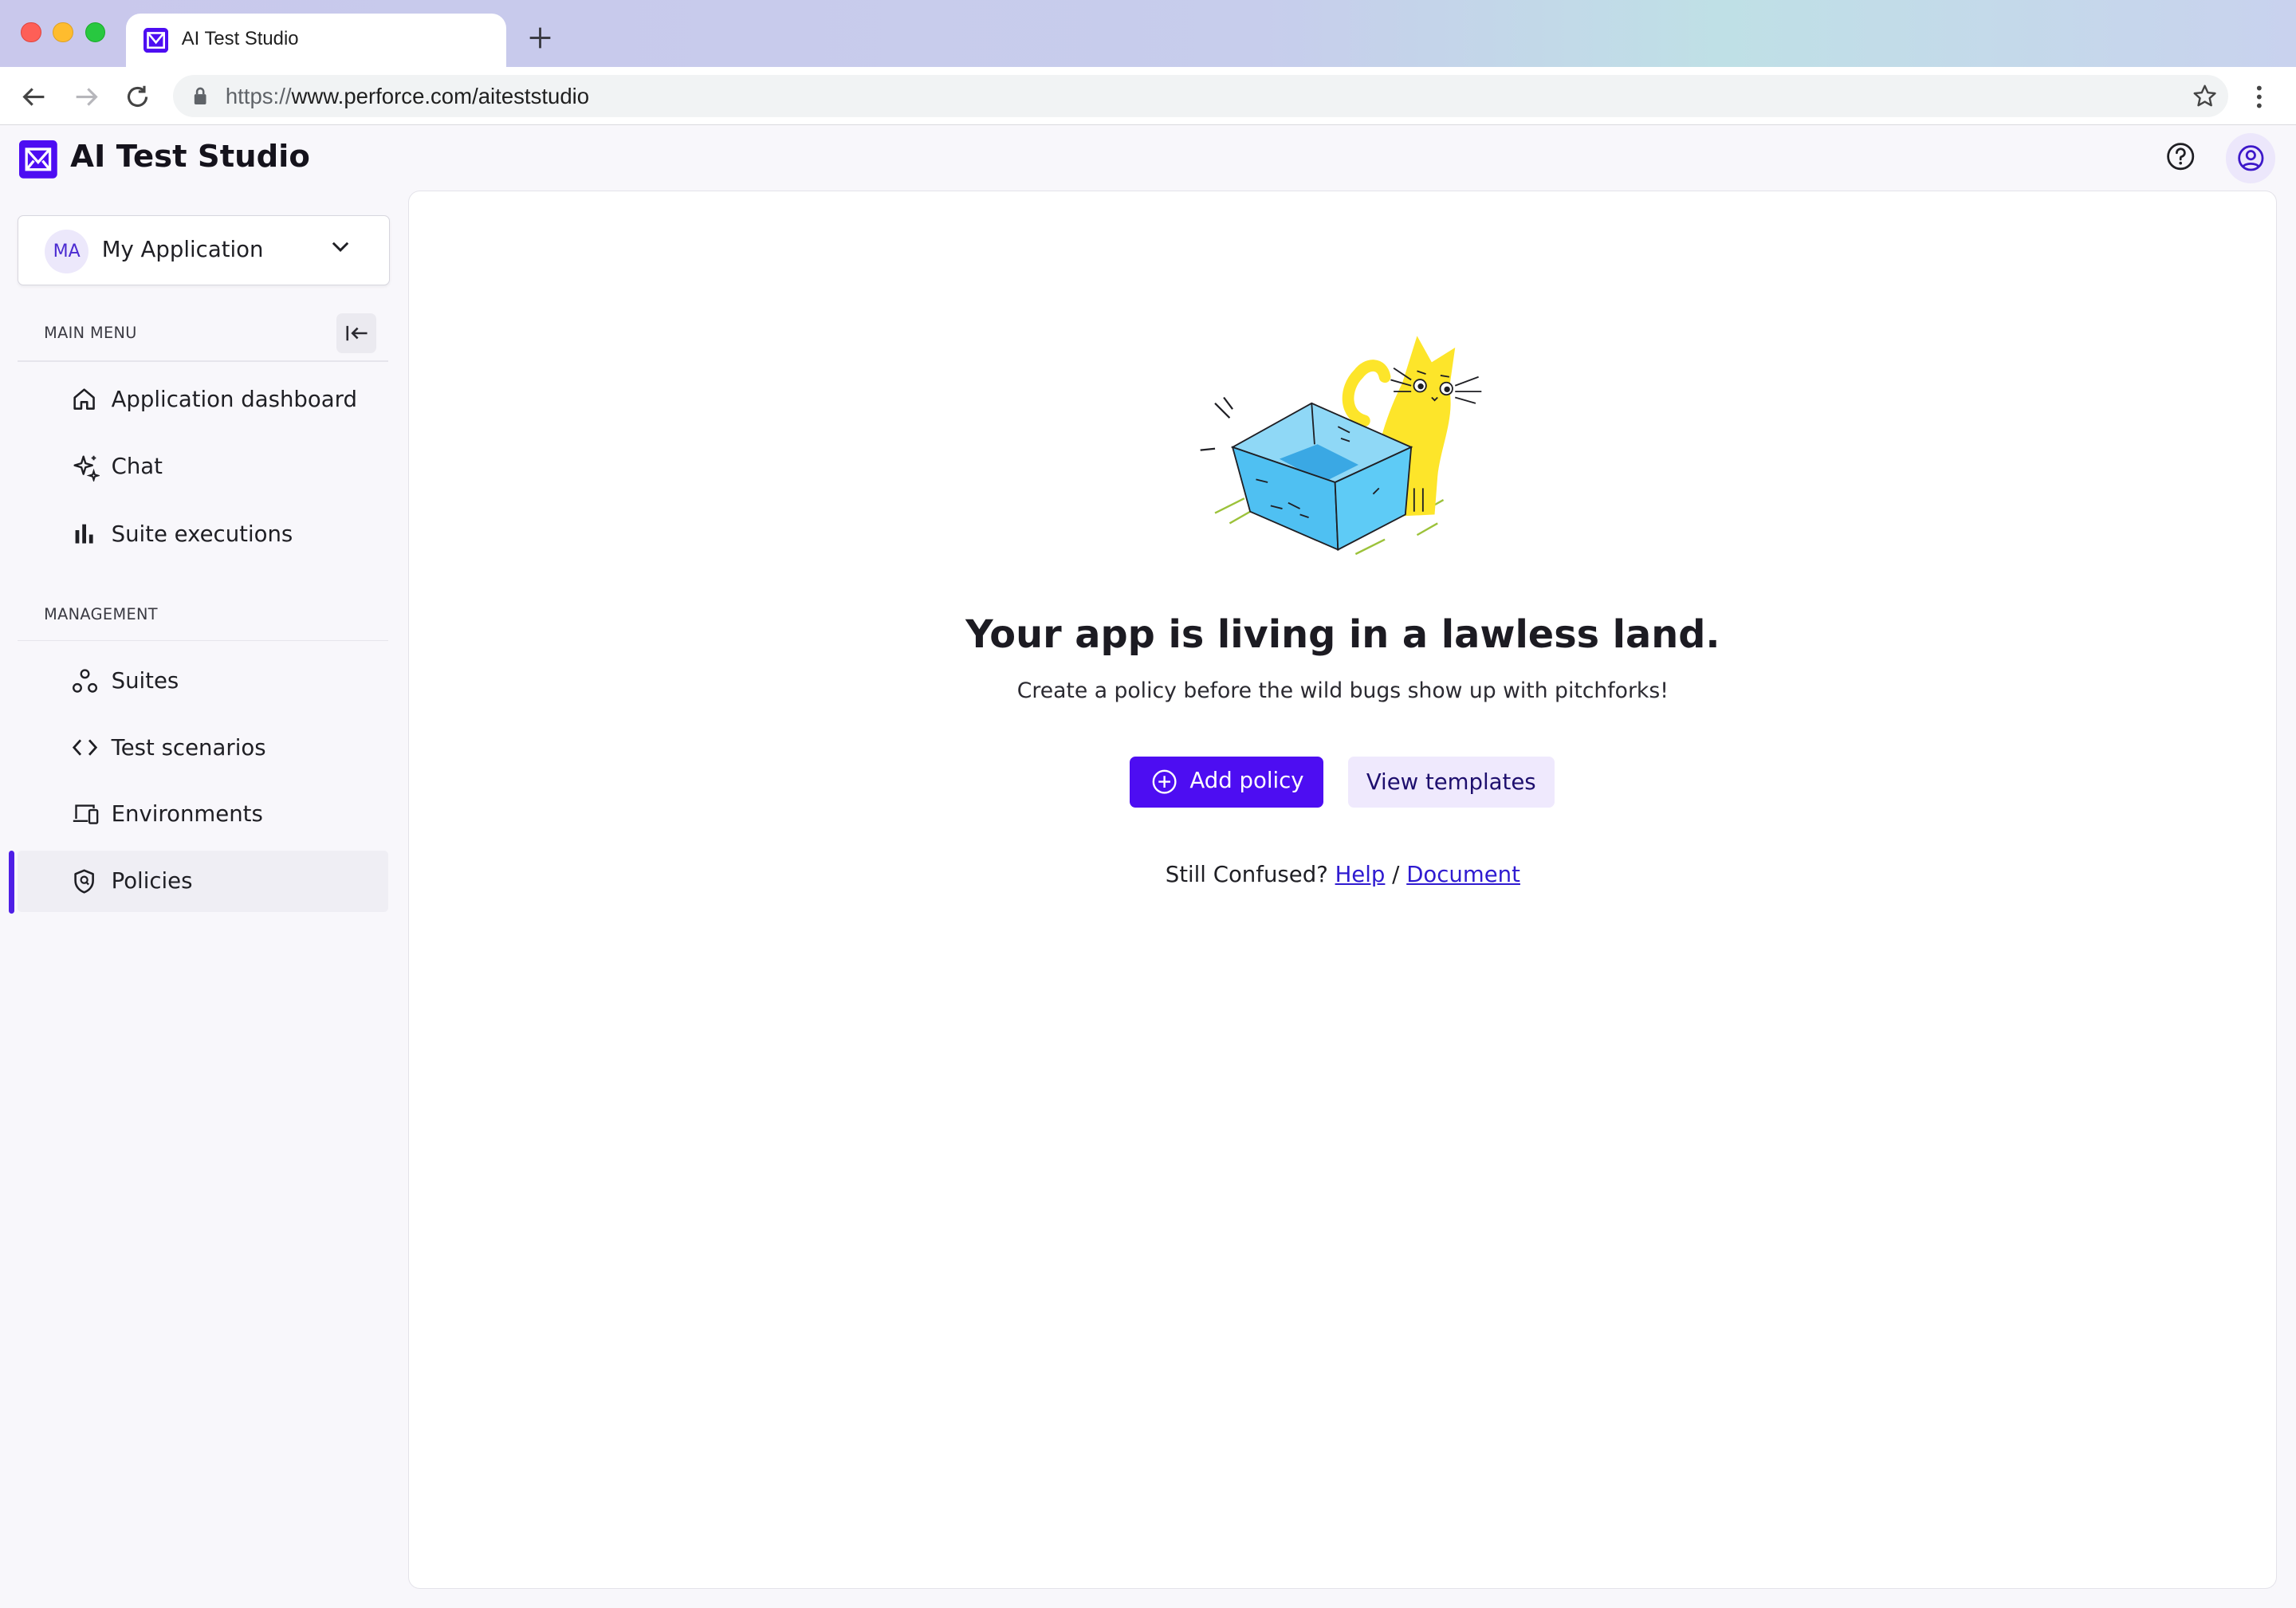  Describe the element at coordinates (2204, 96) in the screenshot. I see `bookmark-star-icon` at that location.